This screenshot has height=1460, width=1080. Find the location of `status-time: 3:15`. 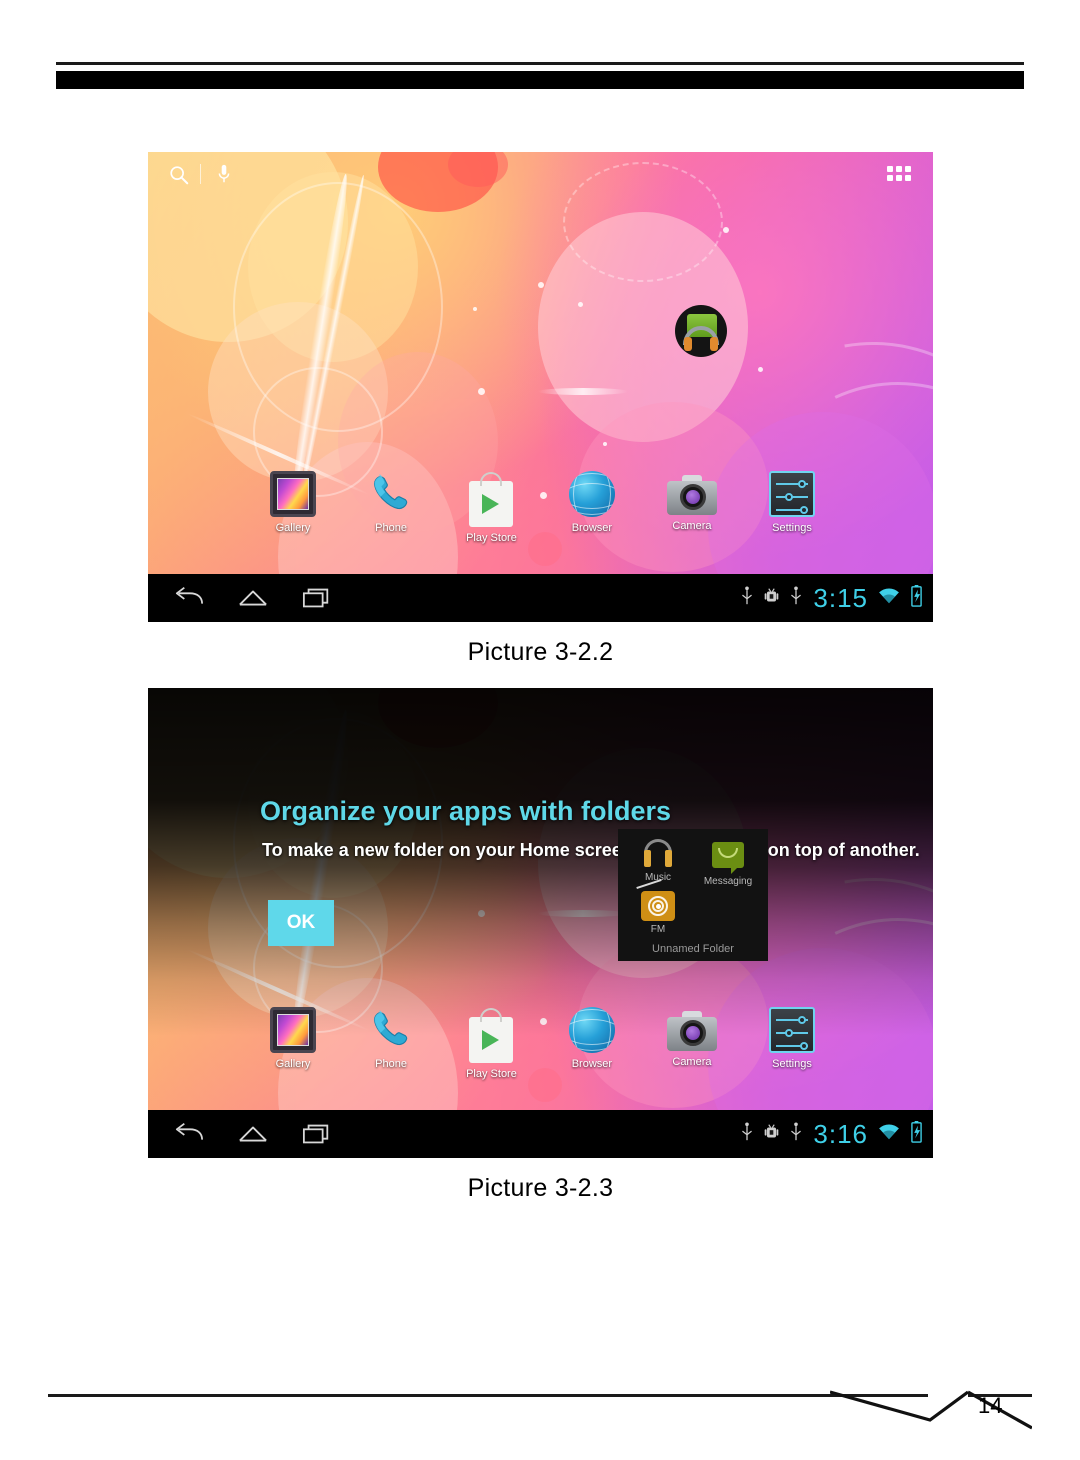

status-time: 3:15 is located at coordinates (840, 597).